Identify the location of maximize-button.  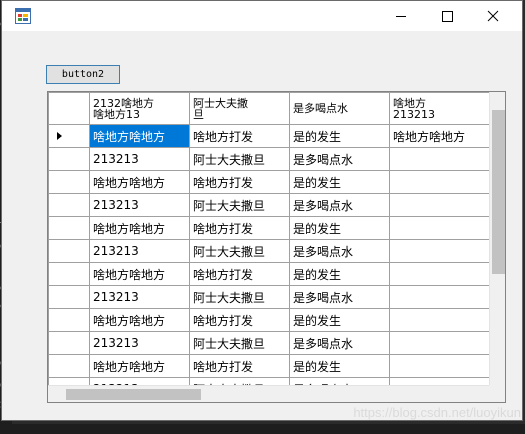
(447, 16).